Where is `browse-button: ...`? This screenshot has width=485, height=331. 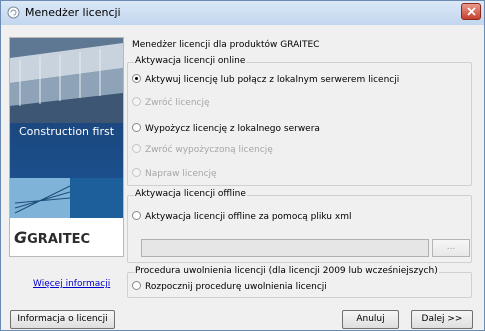
browse-button: ... is located at coordinates (451, 248).